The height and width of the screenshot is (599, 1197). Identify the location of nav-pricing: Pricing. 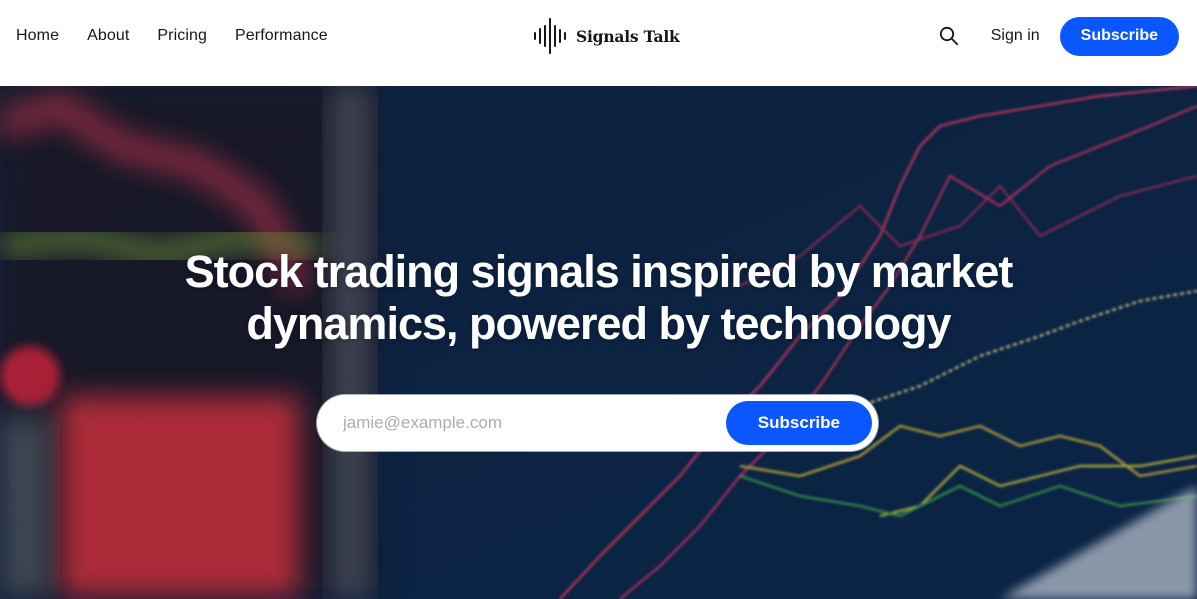
(182, 36).